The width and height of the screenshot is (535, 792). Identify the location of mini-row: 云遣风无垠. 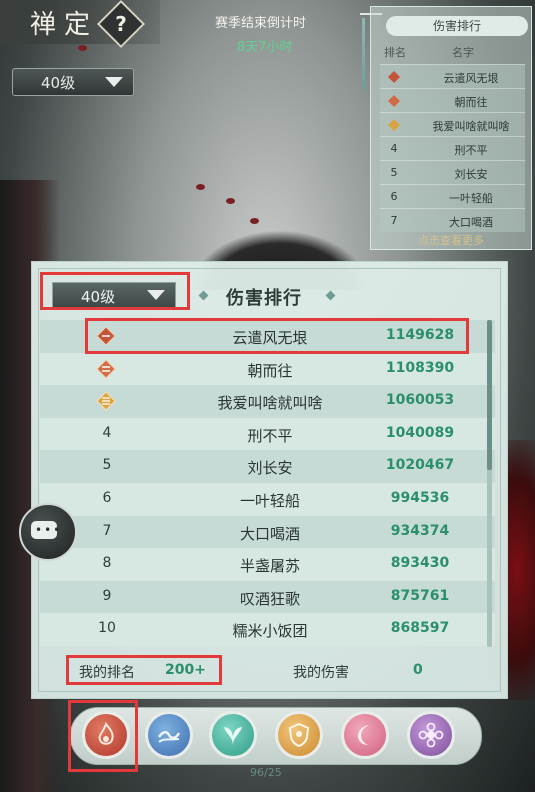
(452, 76).